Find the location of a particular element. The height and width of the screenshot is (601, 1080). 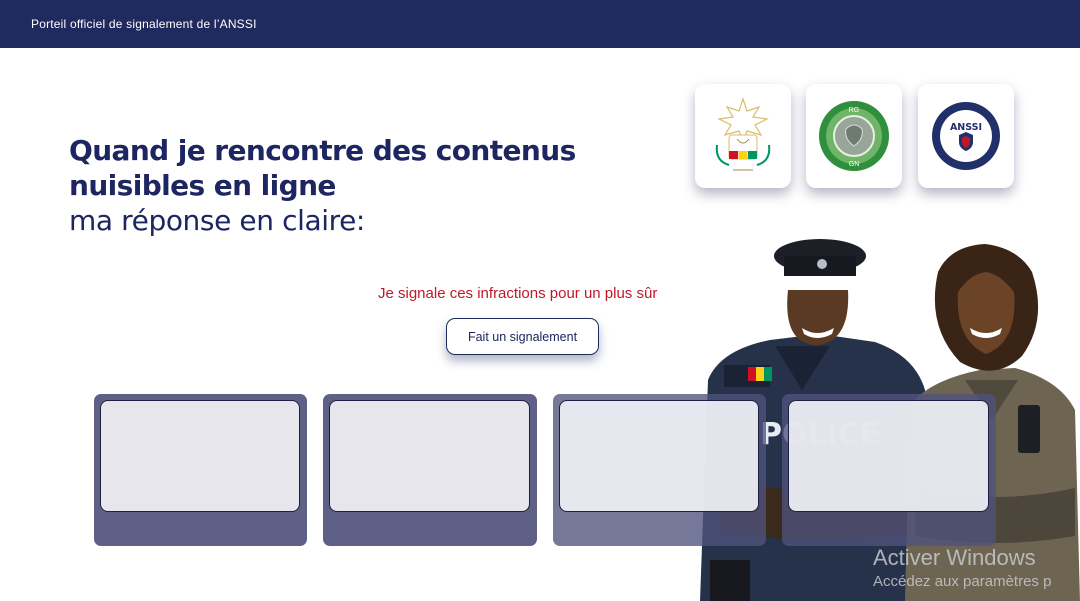

watermark-subtitle: Accédez aux paramètres p is located at coordinates (962, 581).